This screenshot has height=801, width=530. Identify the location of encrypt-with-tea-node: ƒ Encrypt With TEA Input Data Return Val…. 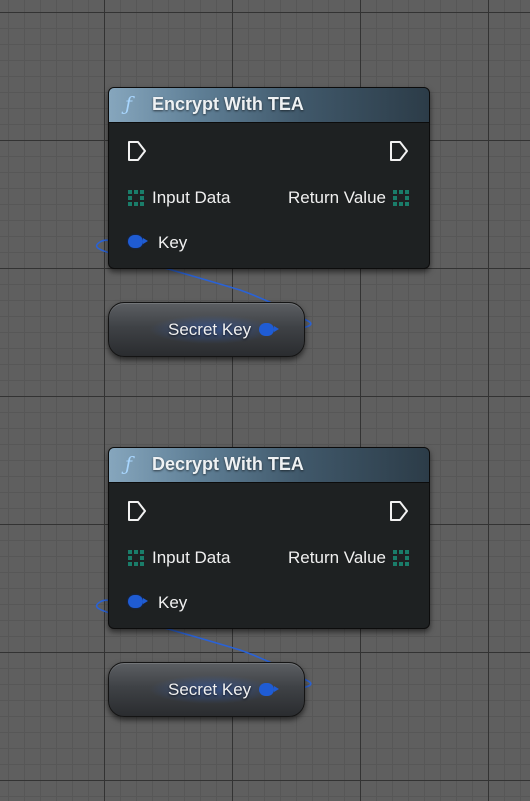
(269, 178).